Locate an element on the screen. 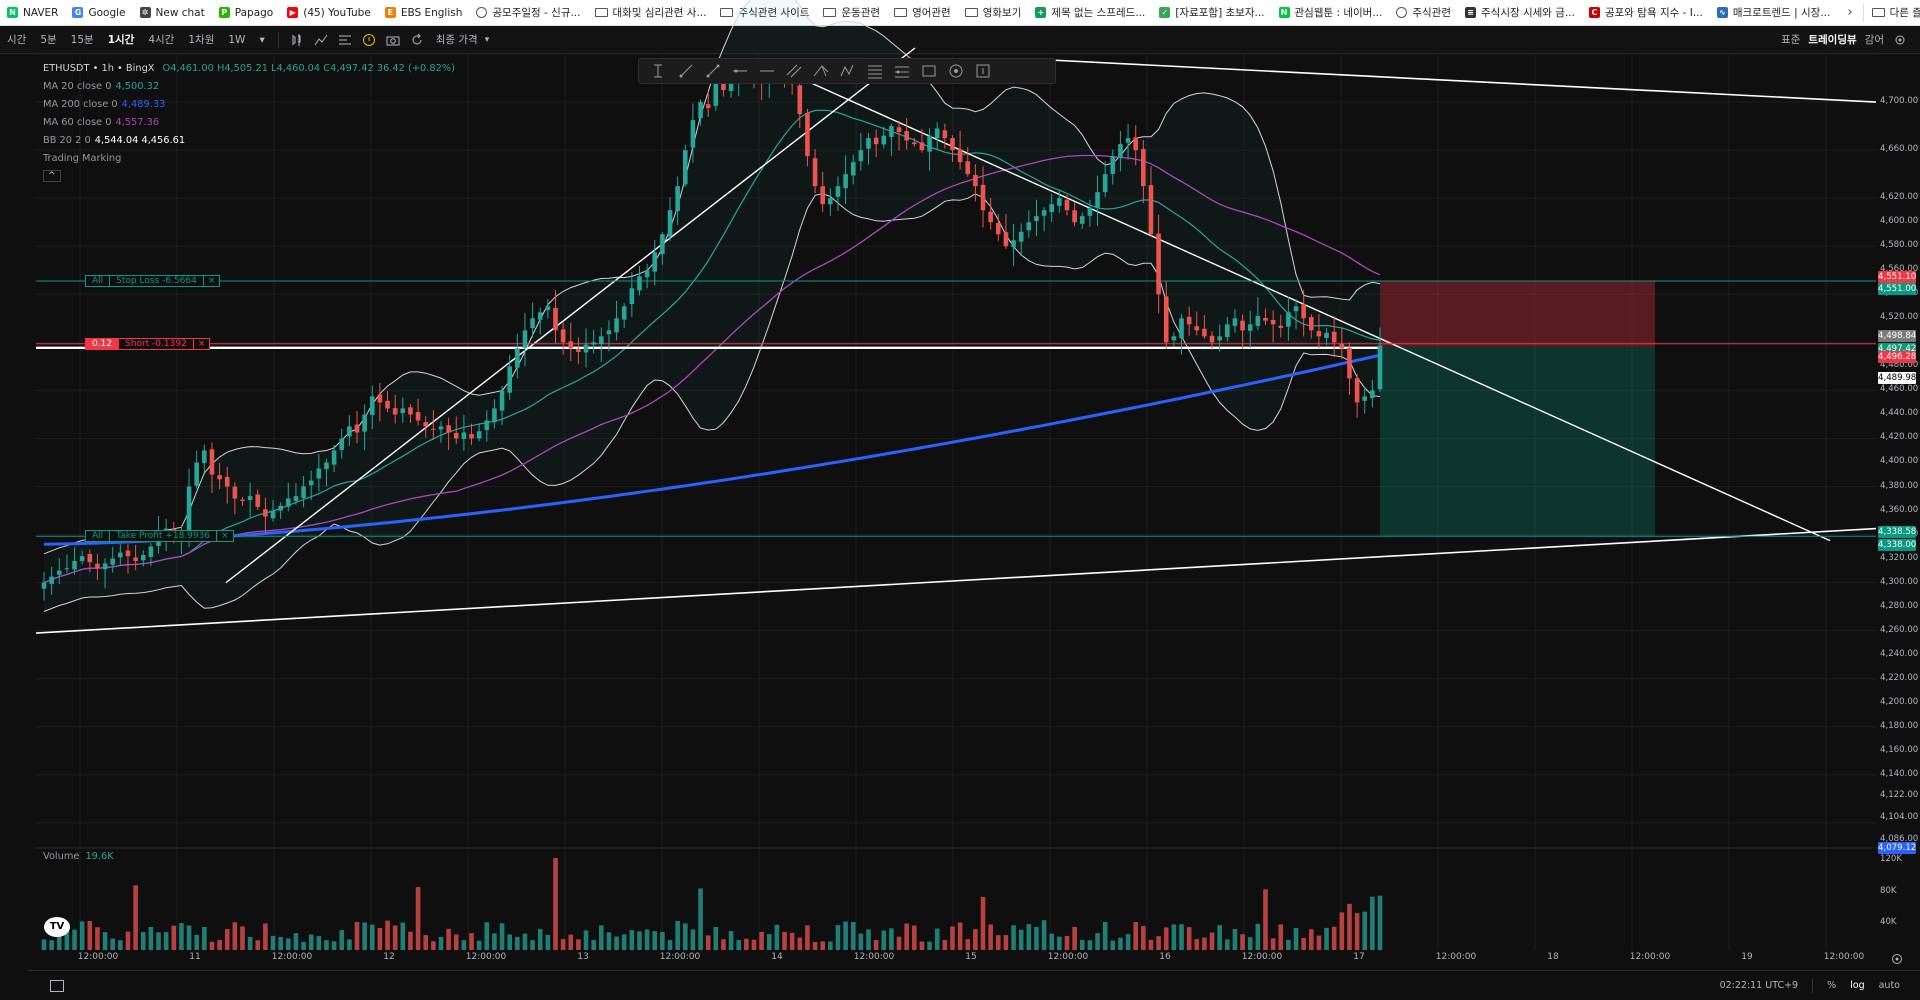 Image resolution: width=1920 pixels, height=1000 pixels. log-toggle: log is located at coordinates (1857, 985).